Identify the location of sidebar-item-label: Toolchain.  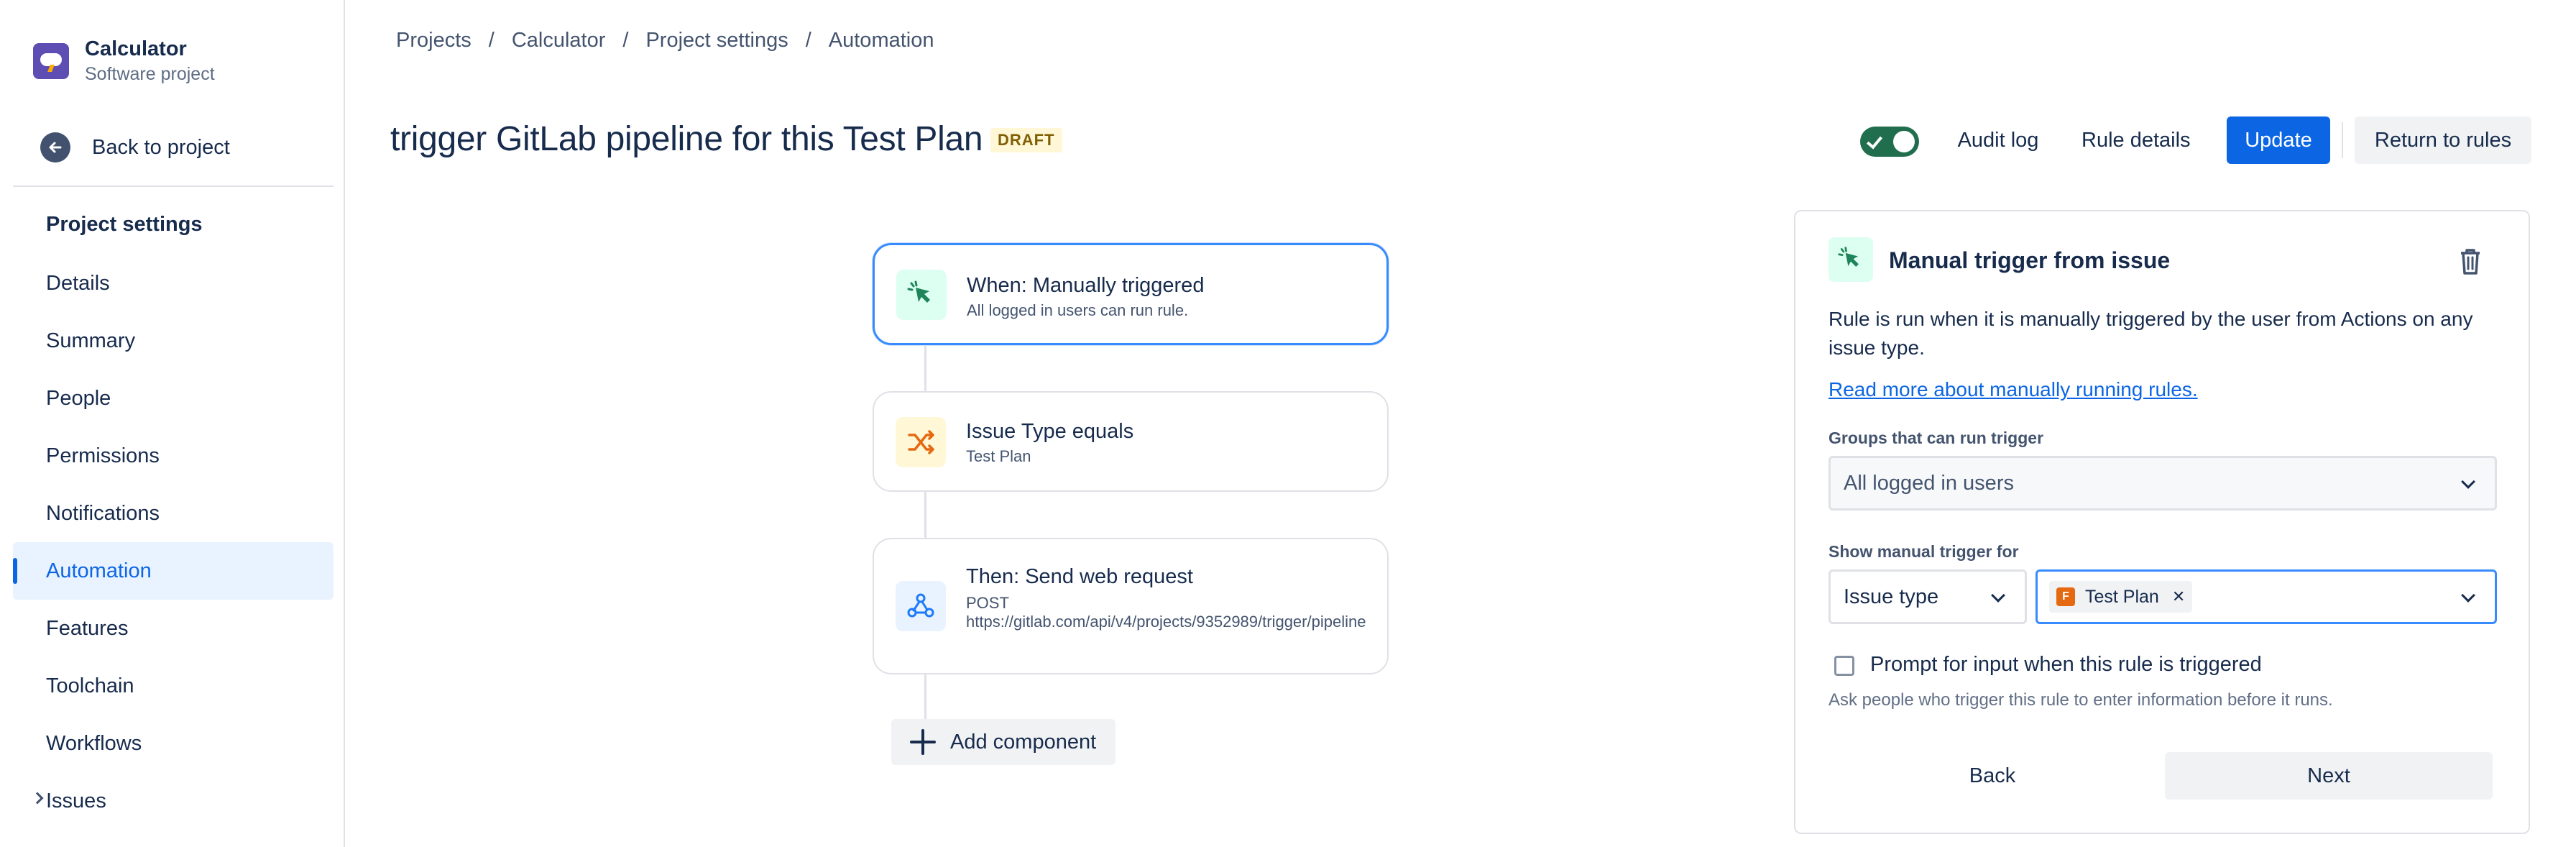
(90, 685).